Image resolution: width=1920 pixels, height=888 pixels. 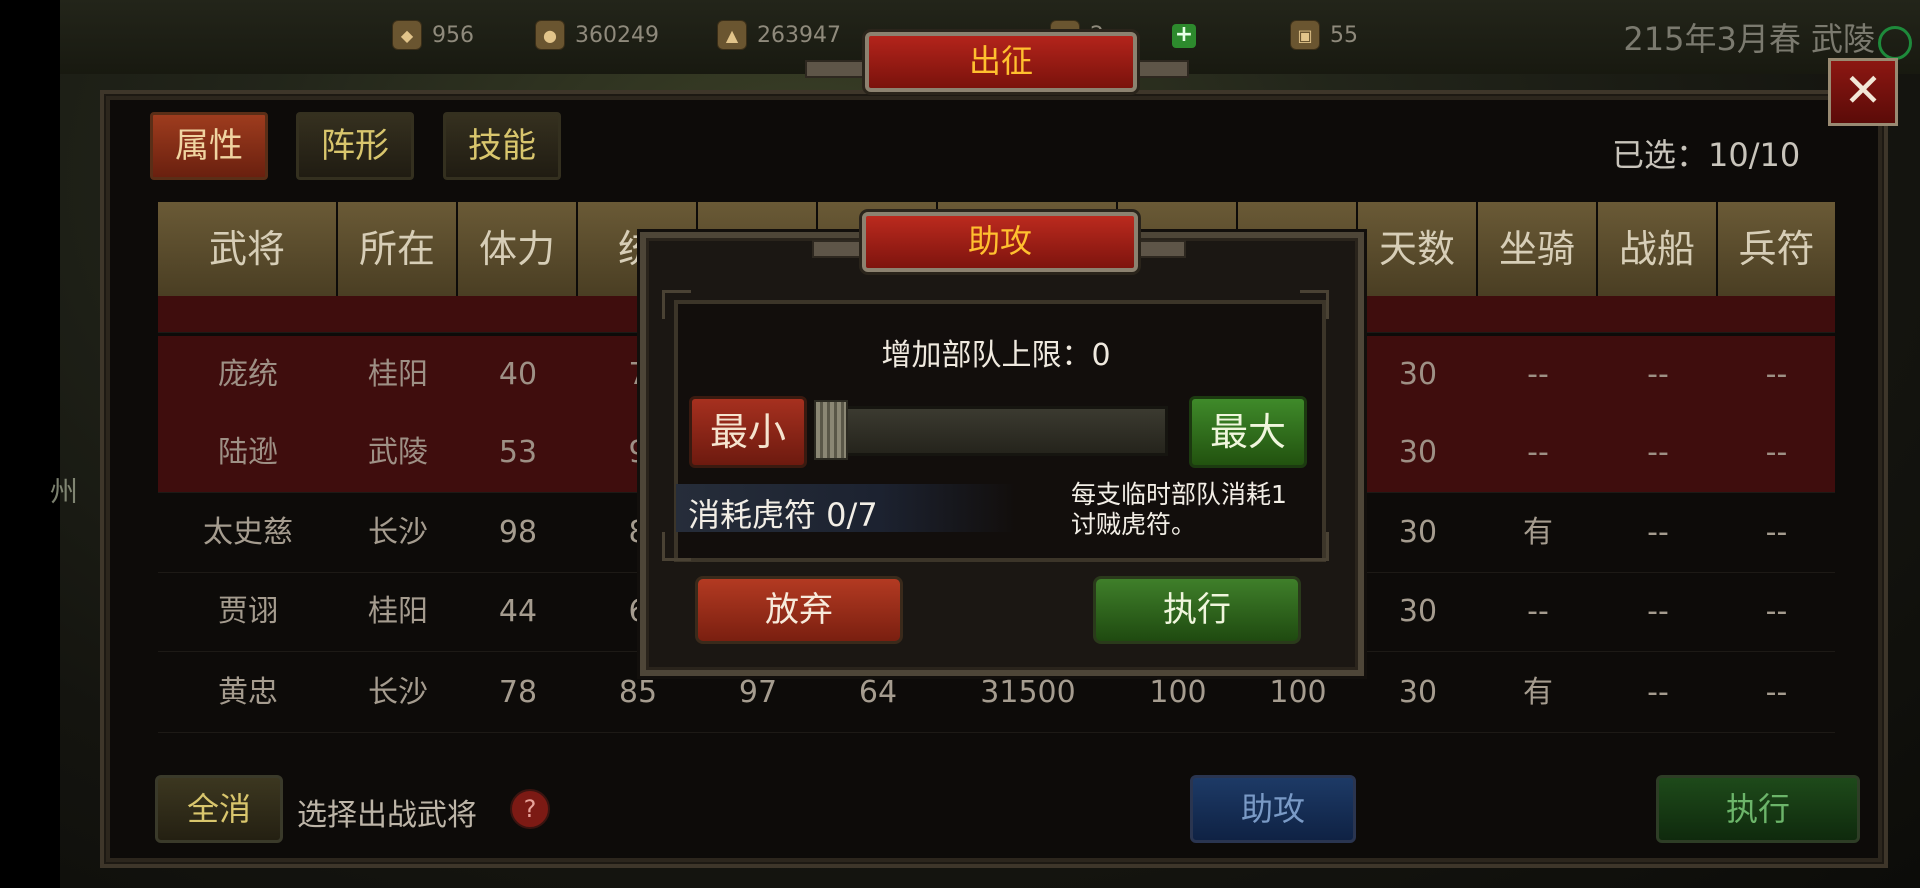 I want to click on settings-ring-icon, so click(x=1895, y=43).